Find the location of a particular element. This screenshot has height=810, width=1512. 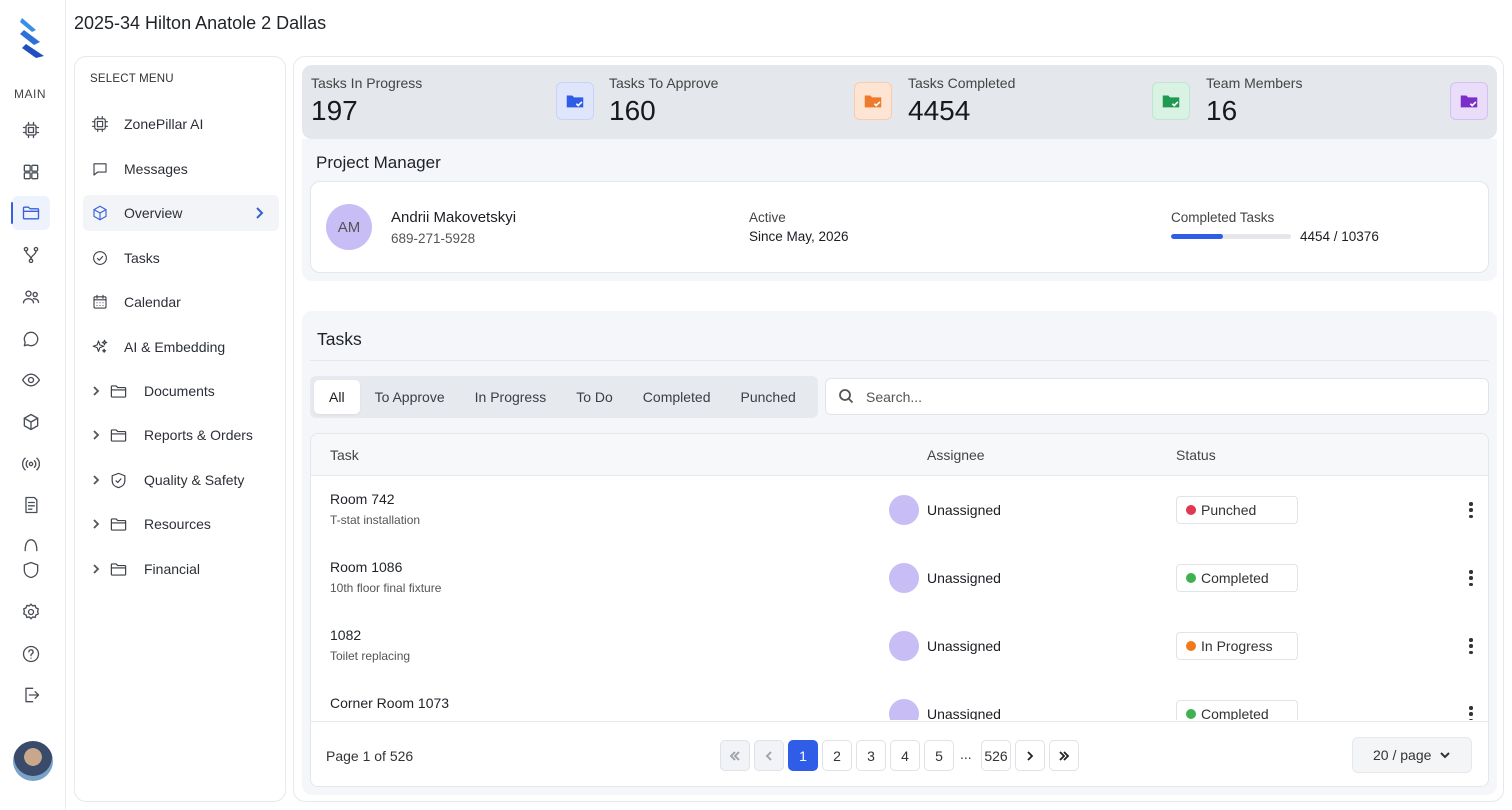

user-avatar is located at coordinates (33, 761).